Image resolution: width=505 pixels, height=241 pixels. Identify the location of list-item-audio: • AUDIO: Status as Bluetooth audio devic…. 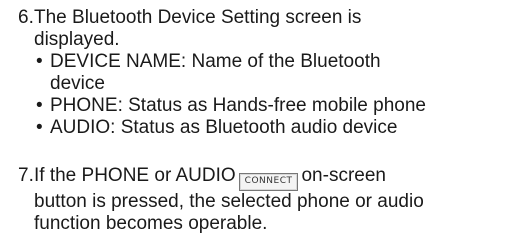
(266, 128).